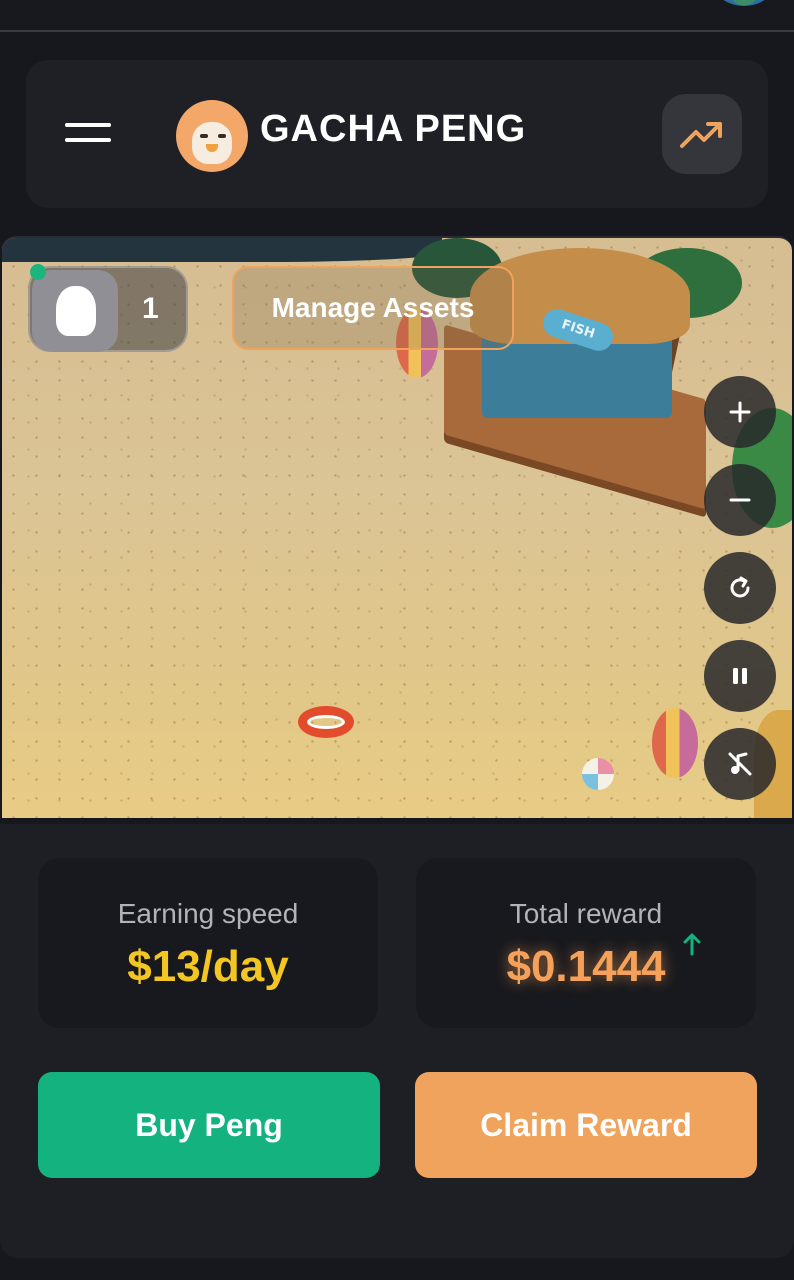 Image resolution: width=794 pixels, height=1280 pixels. I want to click on total-reward-label: Total reward, so click(586, 913).